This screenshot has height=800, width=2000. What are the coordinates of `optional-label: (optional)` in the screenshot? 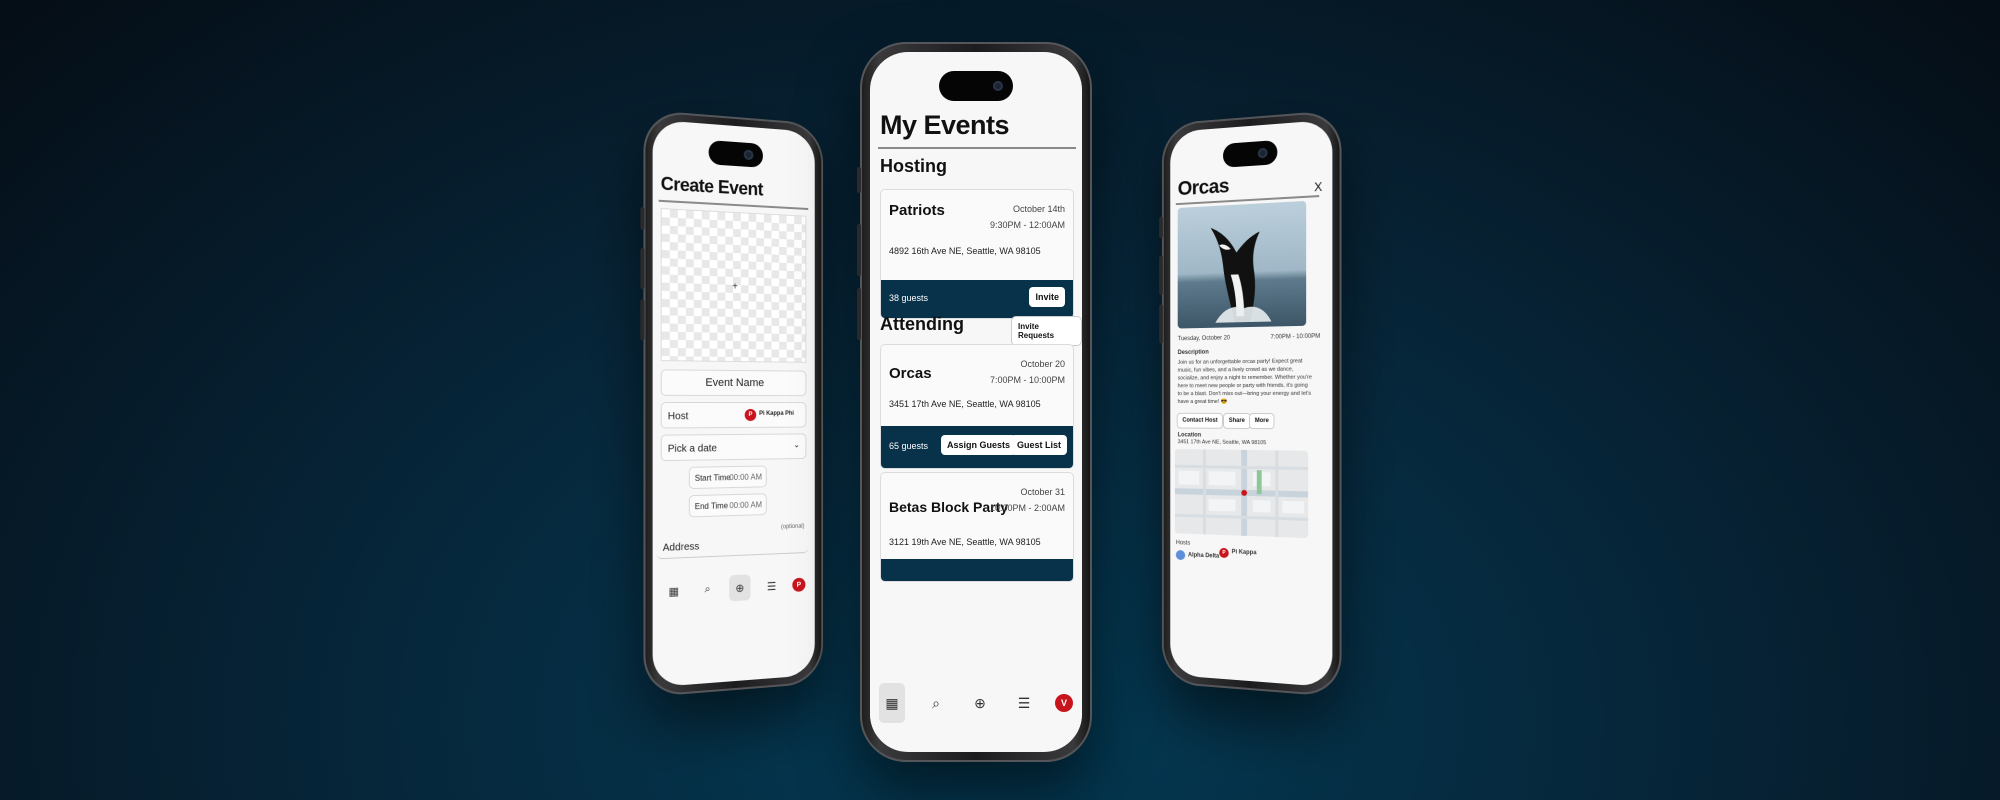 It's located at (792, 527).